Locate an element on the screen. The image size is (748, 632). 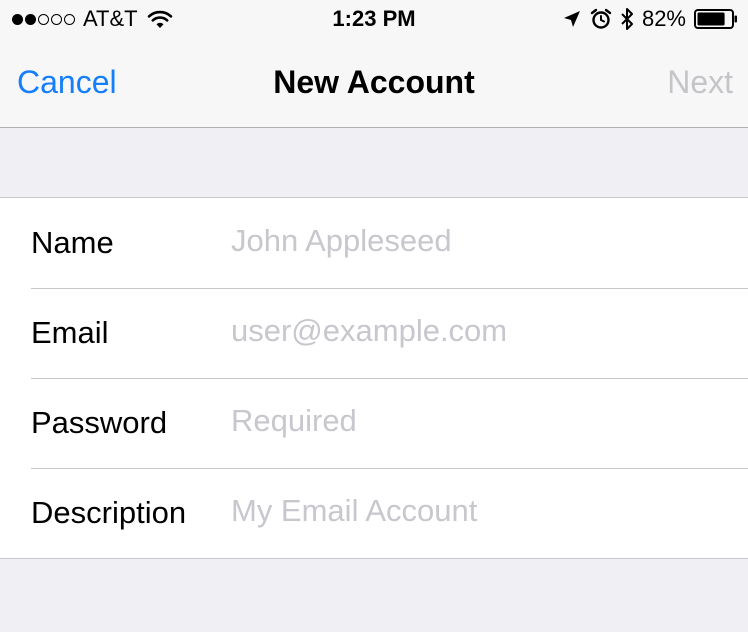
location-arrow-icon is located at coordinates (571, 19).